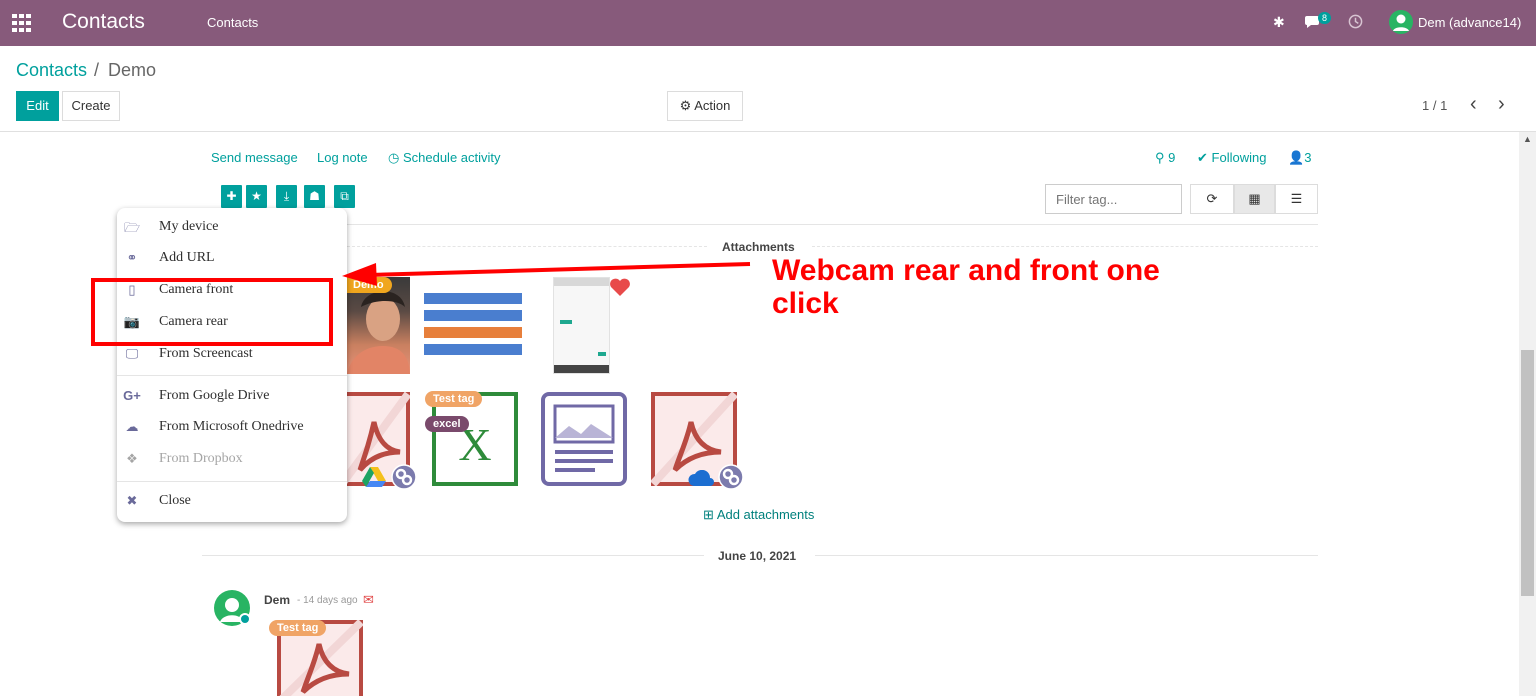 This screenshot has width=1536, height=696. What do you see at coordinates (1401, 22) in the screenshot?
I see `avatar` at bounding box center [1401, 22].